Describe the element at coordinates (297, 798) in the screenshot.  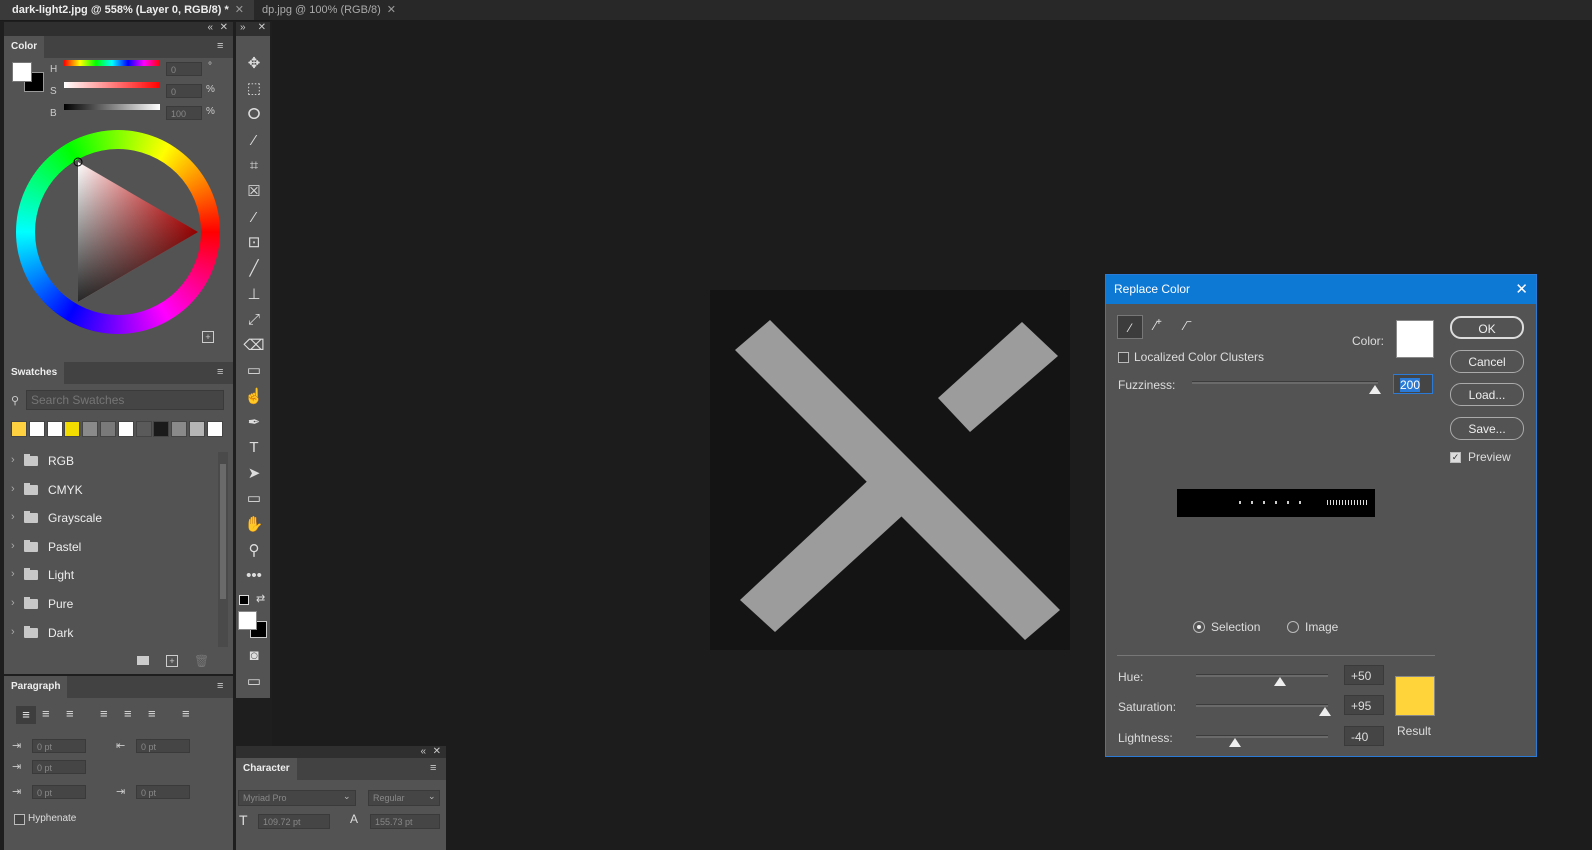
I see `font-family-select: Myriad Pro` at that location.